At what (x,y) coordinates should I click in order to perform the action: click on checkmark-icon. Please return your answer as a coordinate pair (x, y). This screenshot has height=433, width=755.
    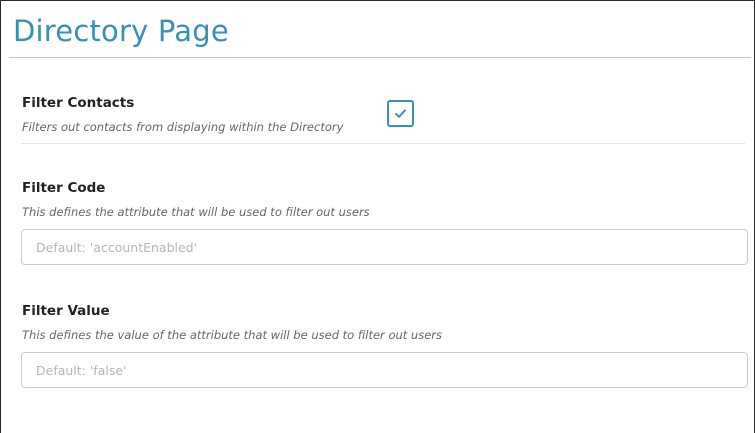
    Looking at the image, I should click on (400, 113).